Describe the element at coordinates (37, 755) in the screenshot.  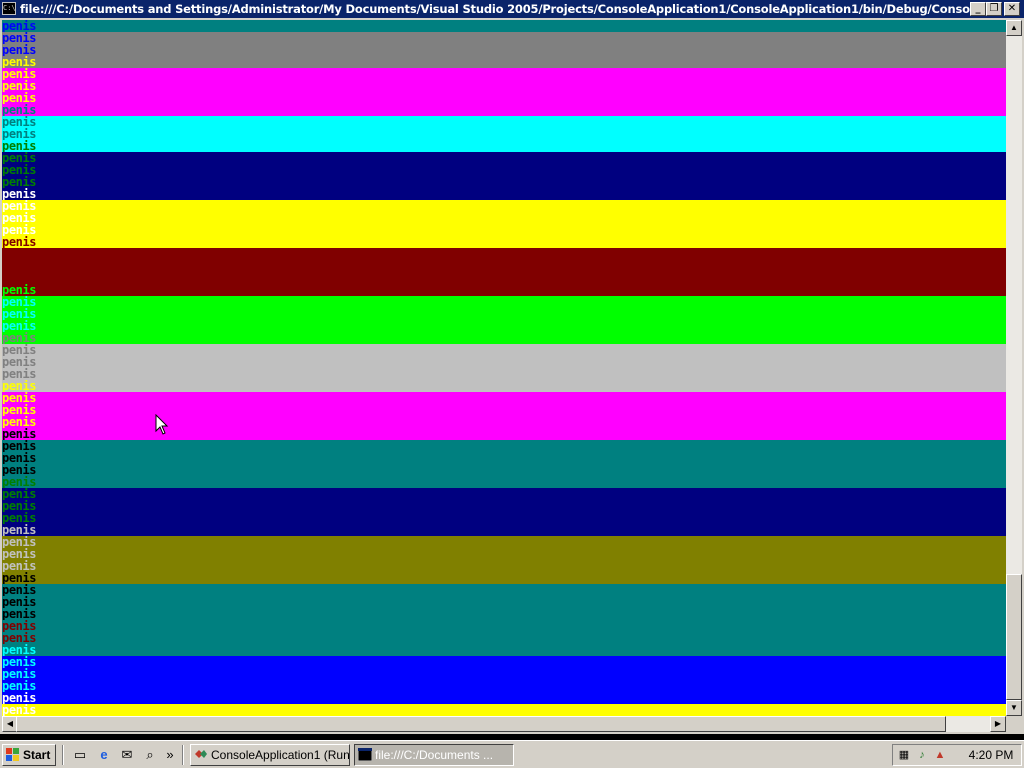
I see `start-label: Start` at that location.